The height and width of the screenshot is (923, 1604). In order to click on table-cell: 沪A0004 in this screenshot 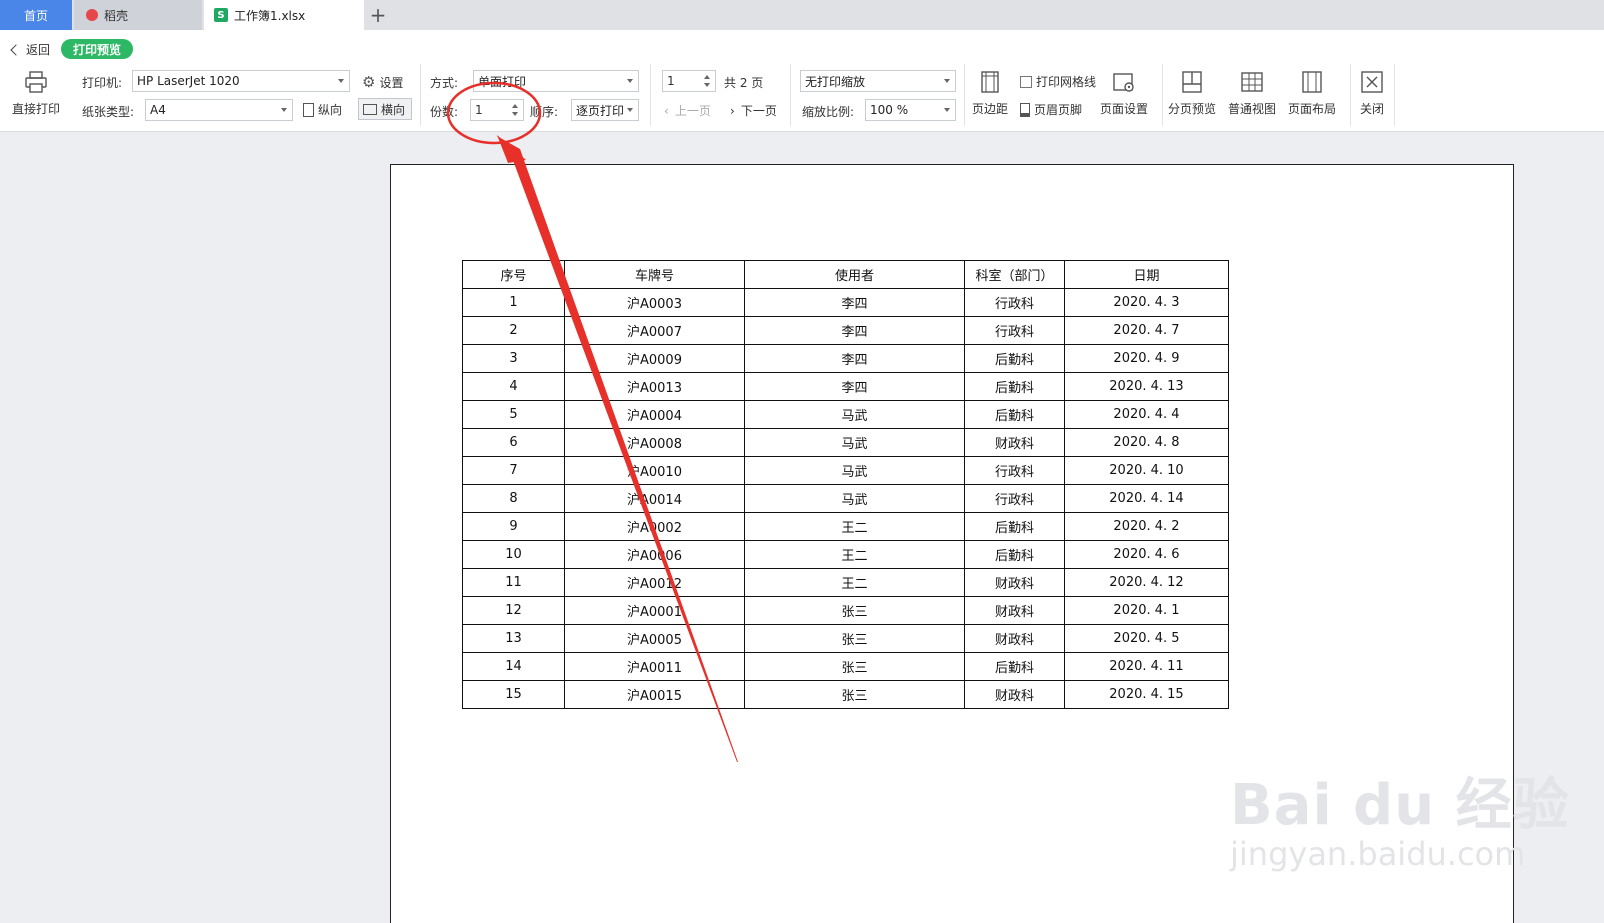, I will do `click(654, 414)`.